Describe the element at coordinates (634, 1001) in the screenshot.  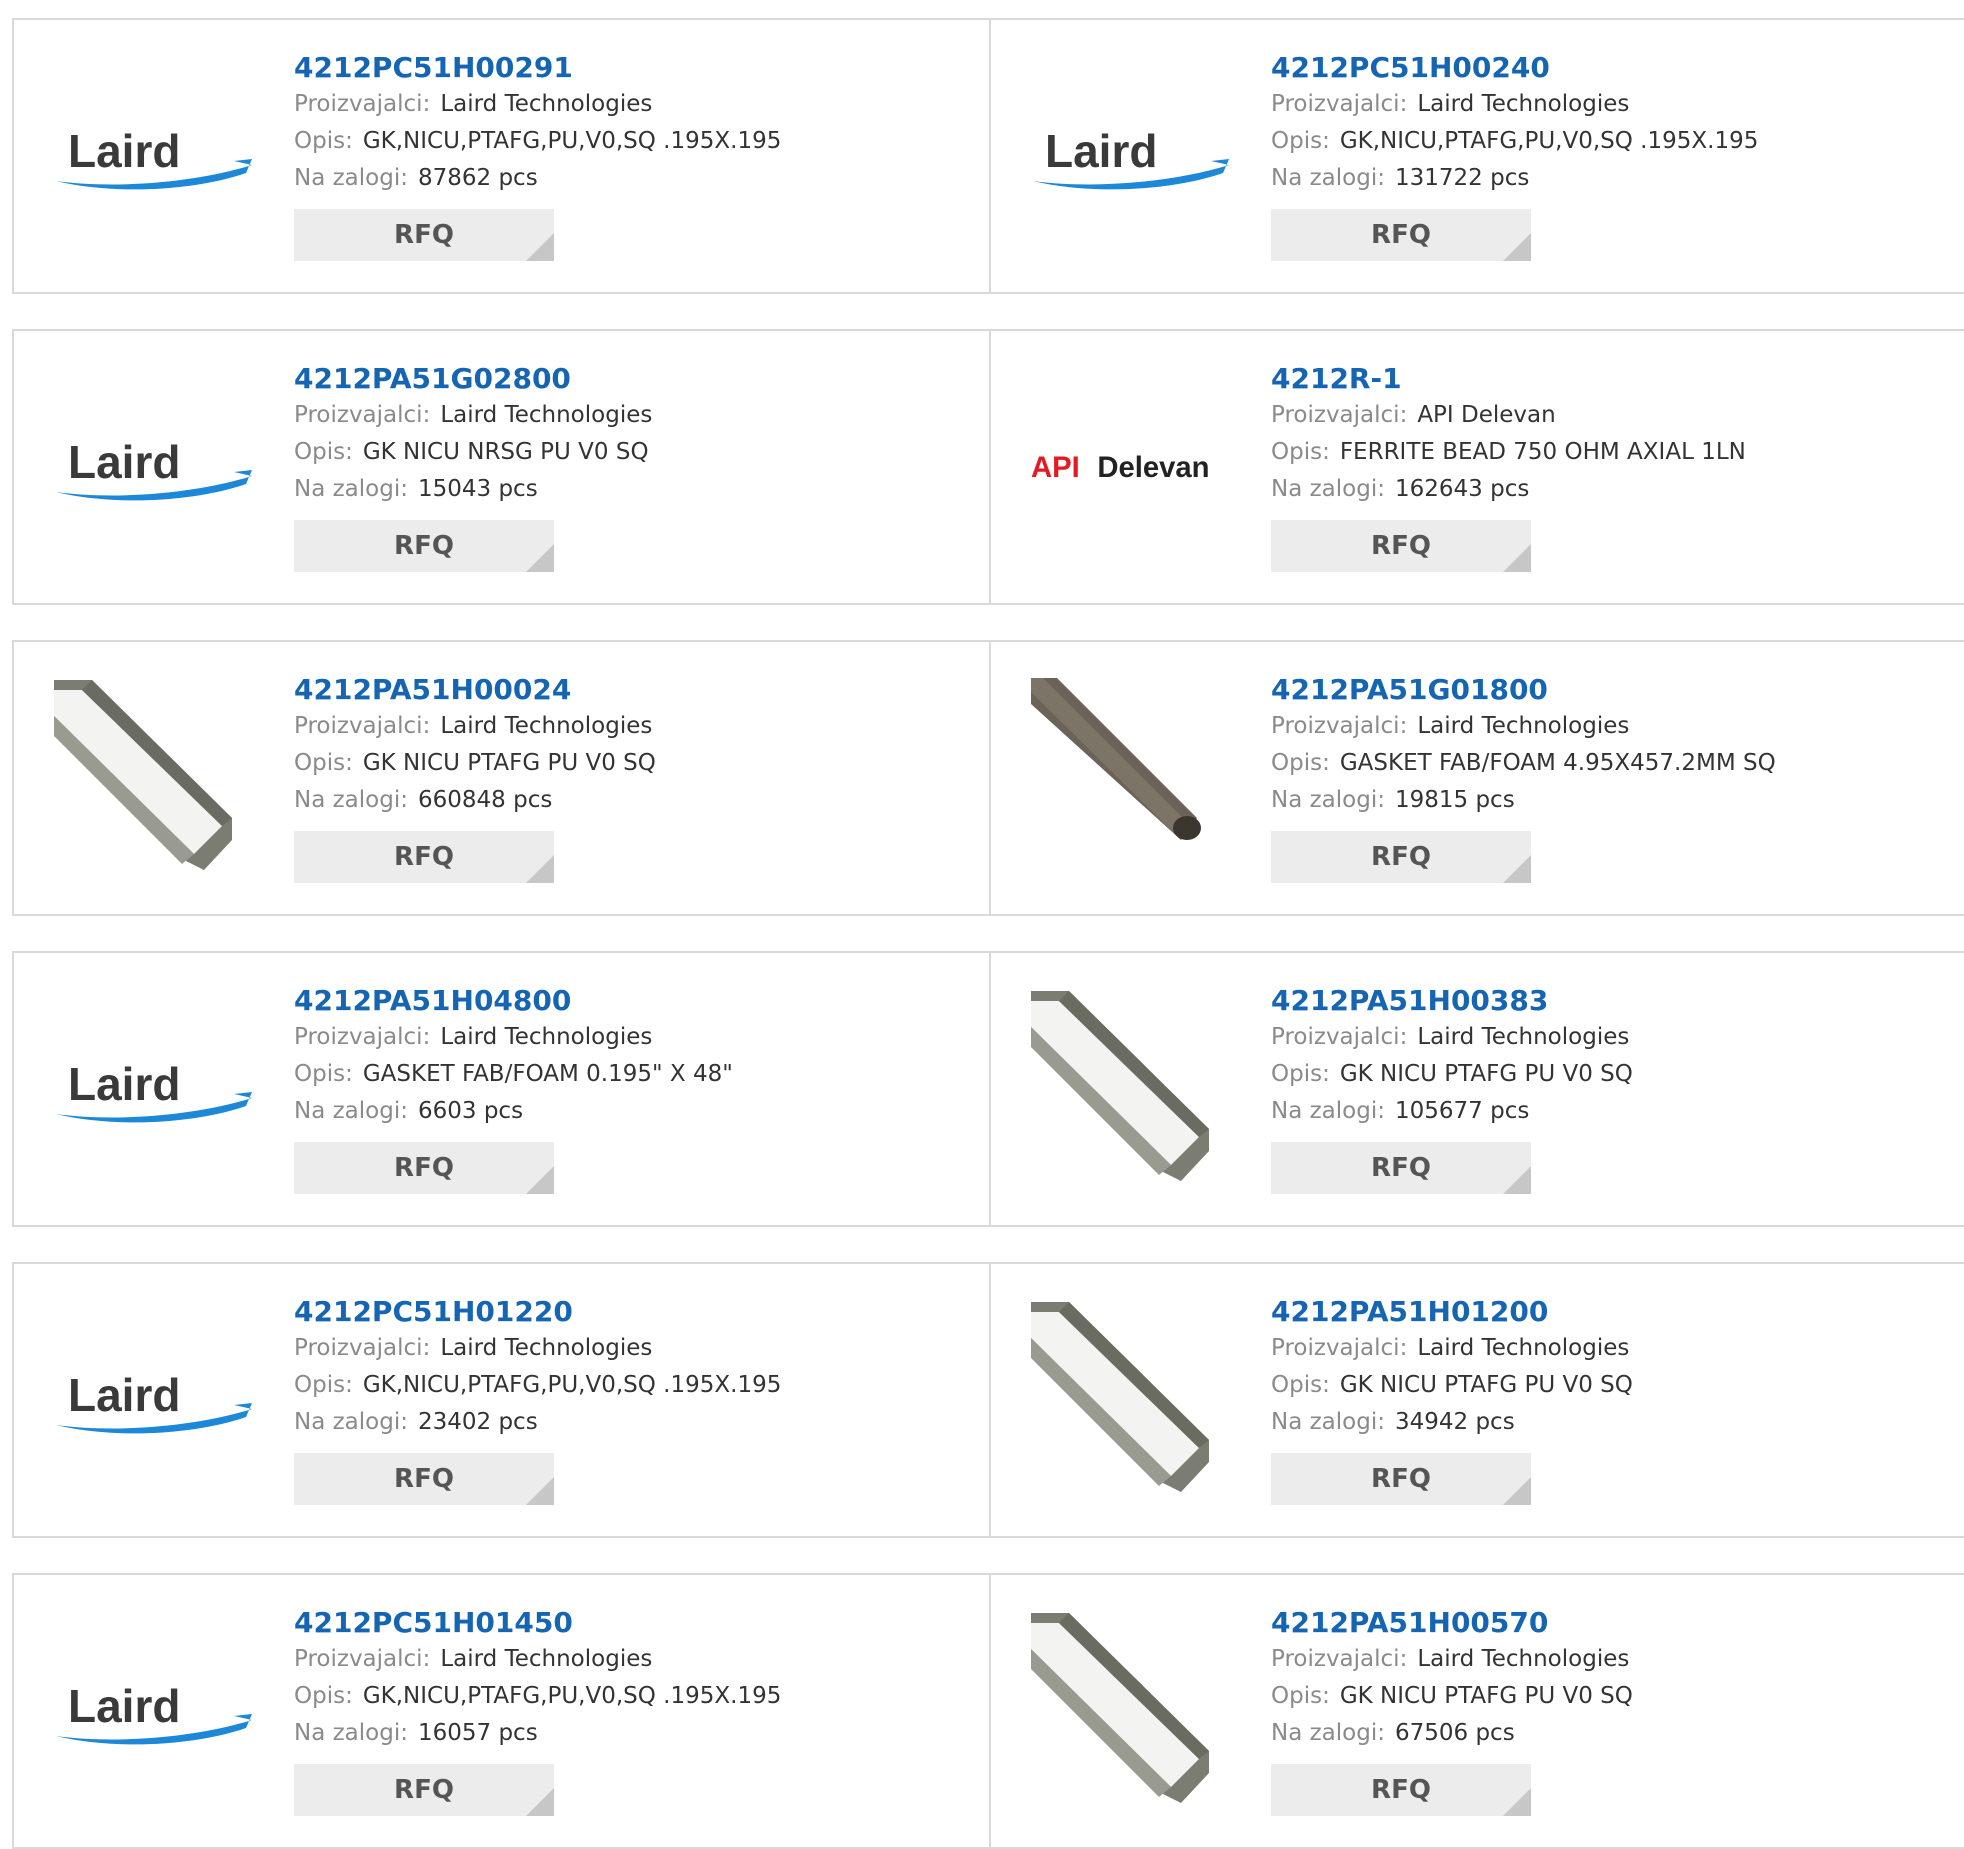
I see `part-number-link: 4212PA51H04800` at that location.